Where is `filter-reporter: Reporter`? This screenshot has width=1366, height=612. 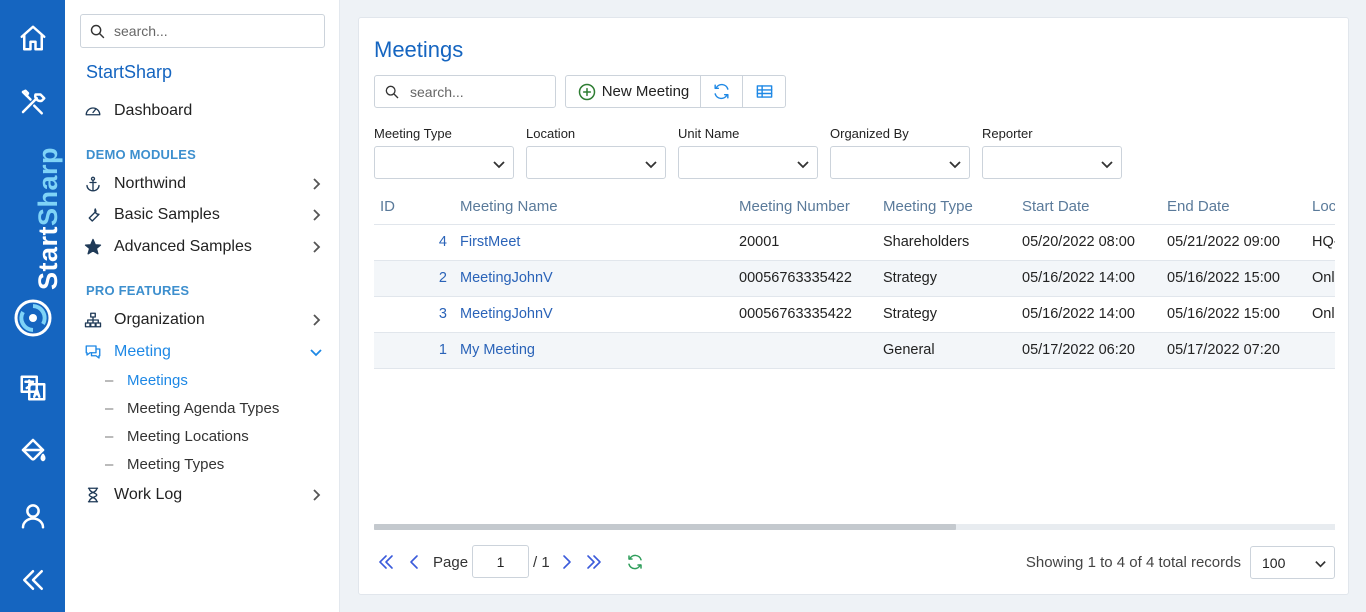 filter-reporter: Reporter is located at coordinates (1052, 152).